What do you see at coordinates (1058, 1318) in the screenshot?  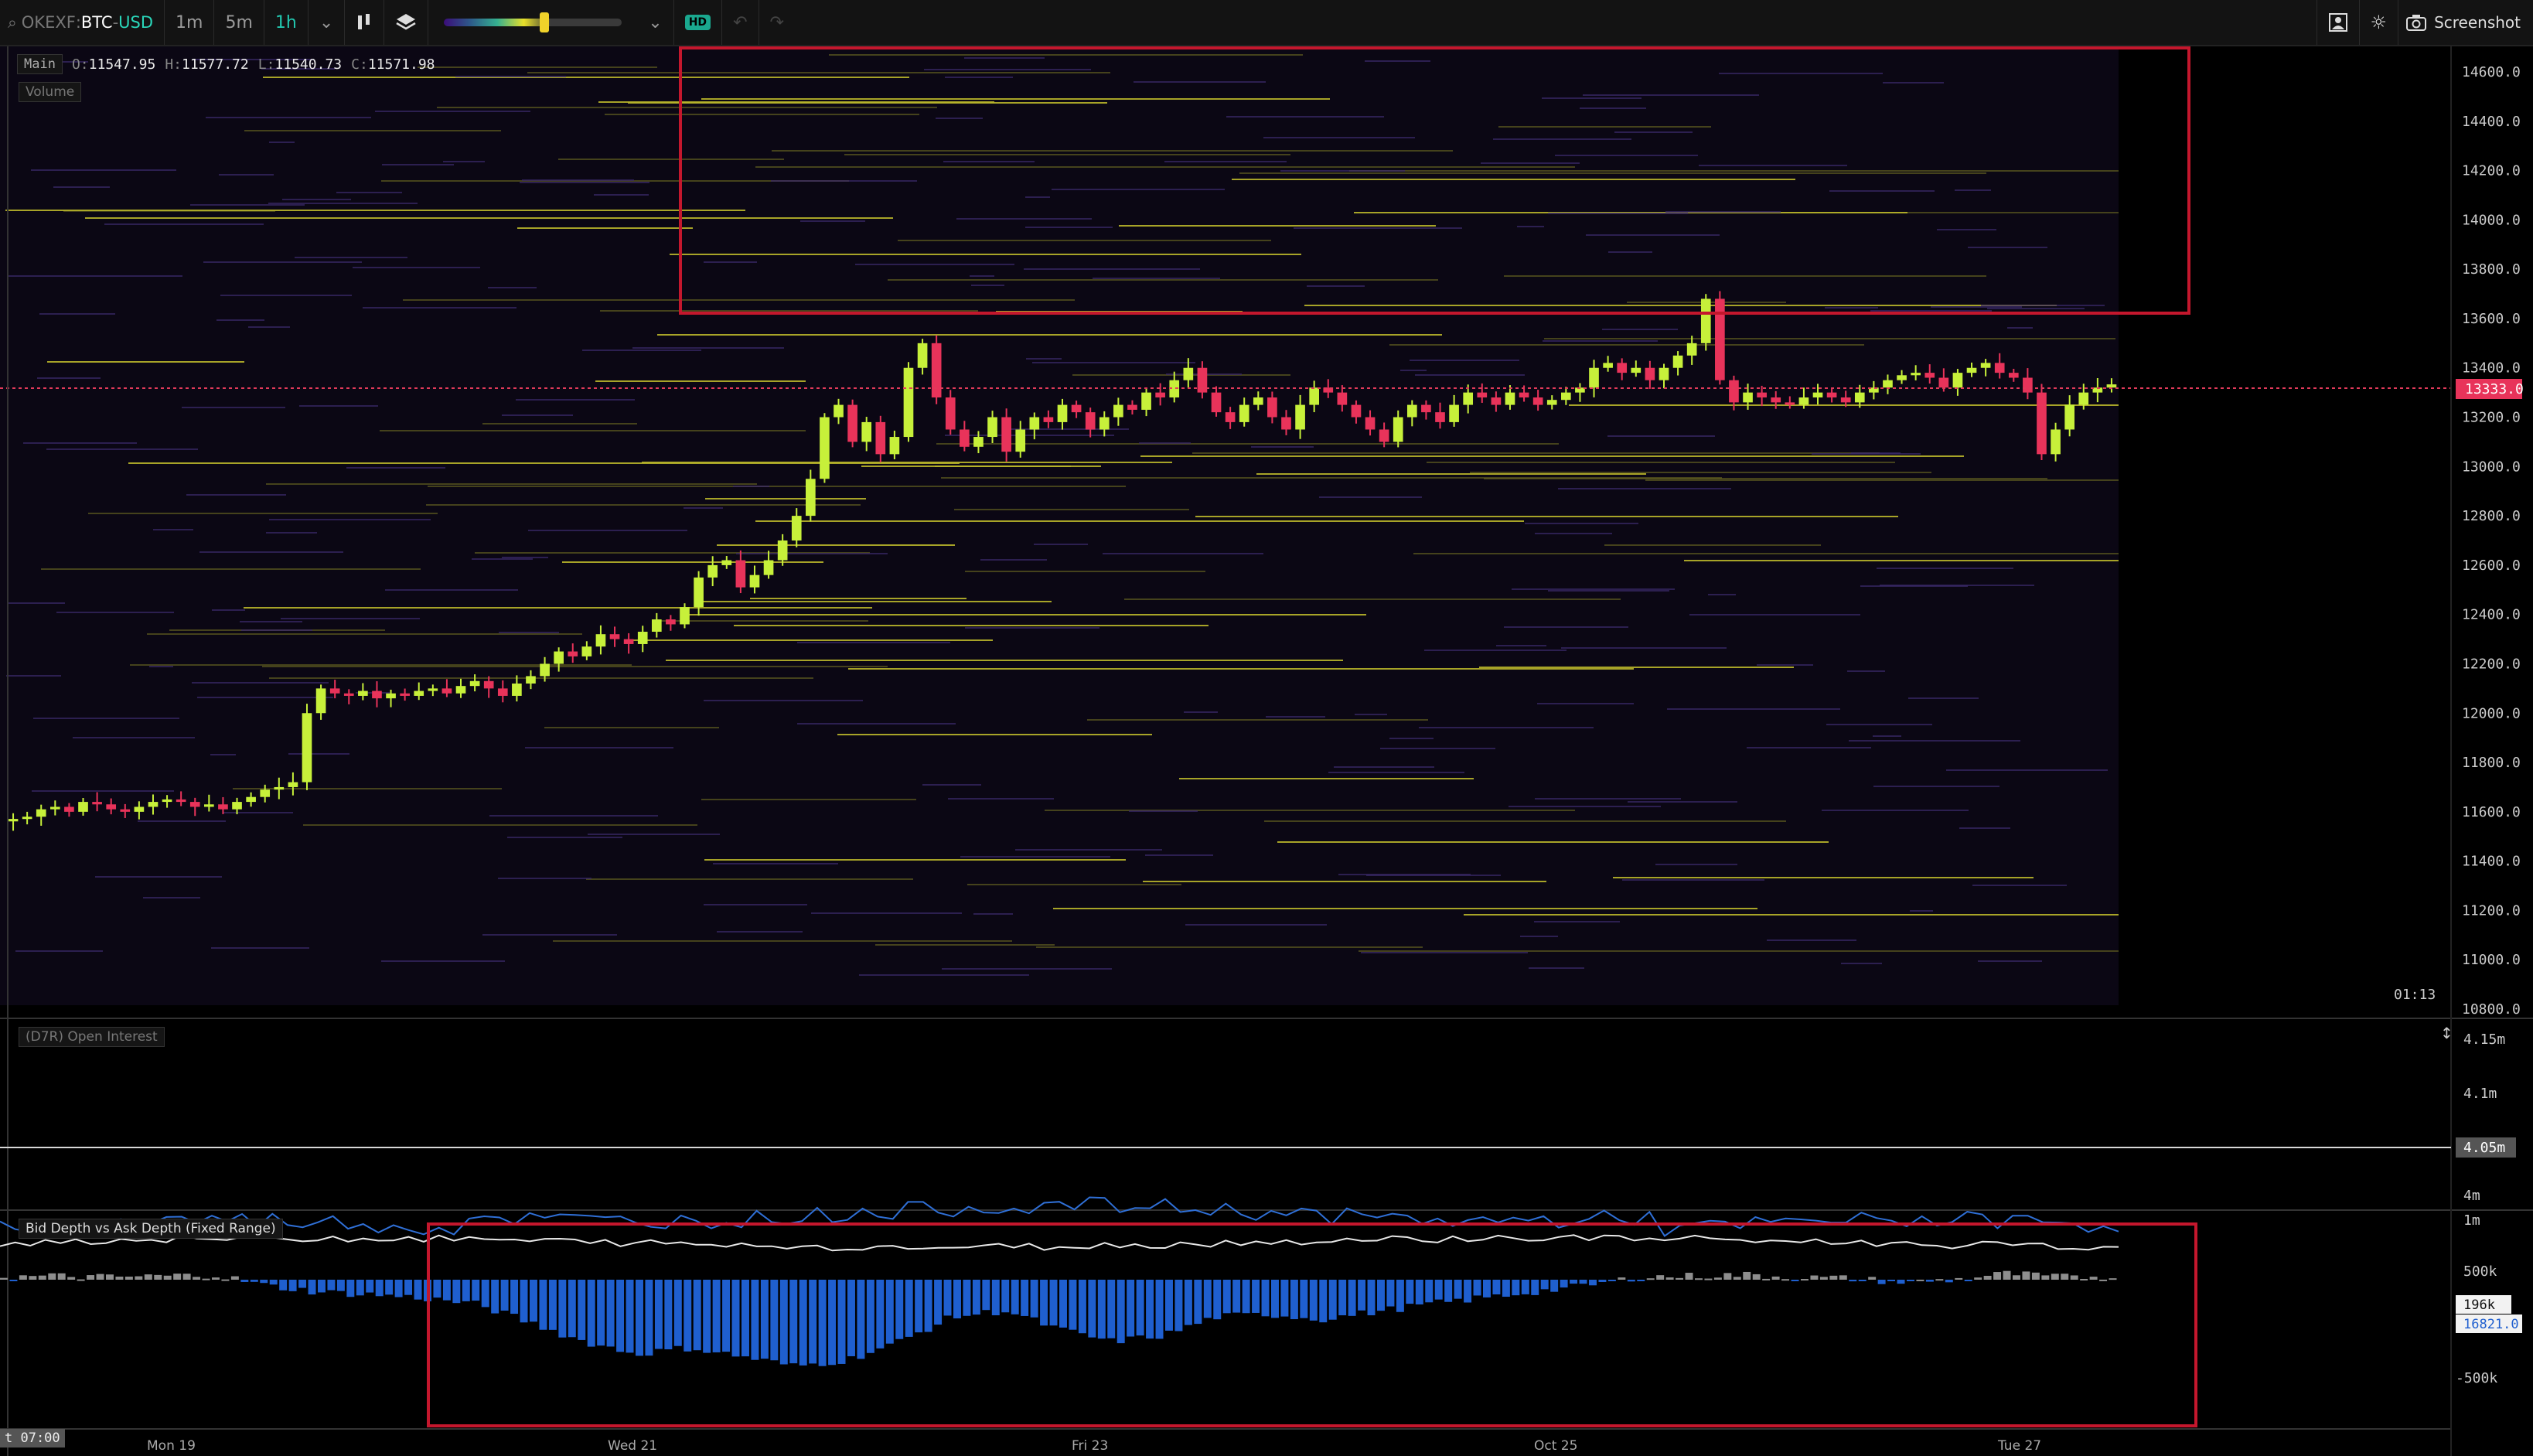 I see `depth-histogram` at bounding box center [1058, 1318].